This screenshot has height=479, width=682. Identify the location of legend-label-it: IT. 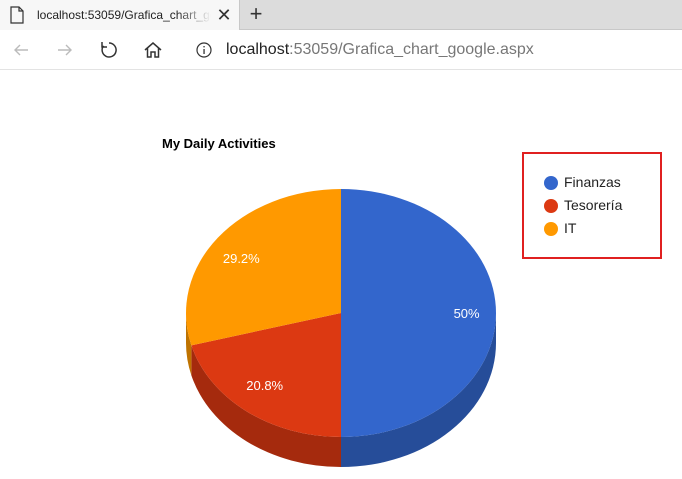
(570, 228).